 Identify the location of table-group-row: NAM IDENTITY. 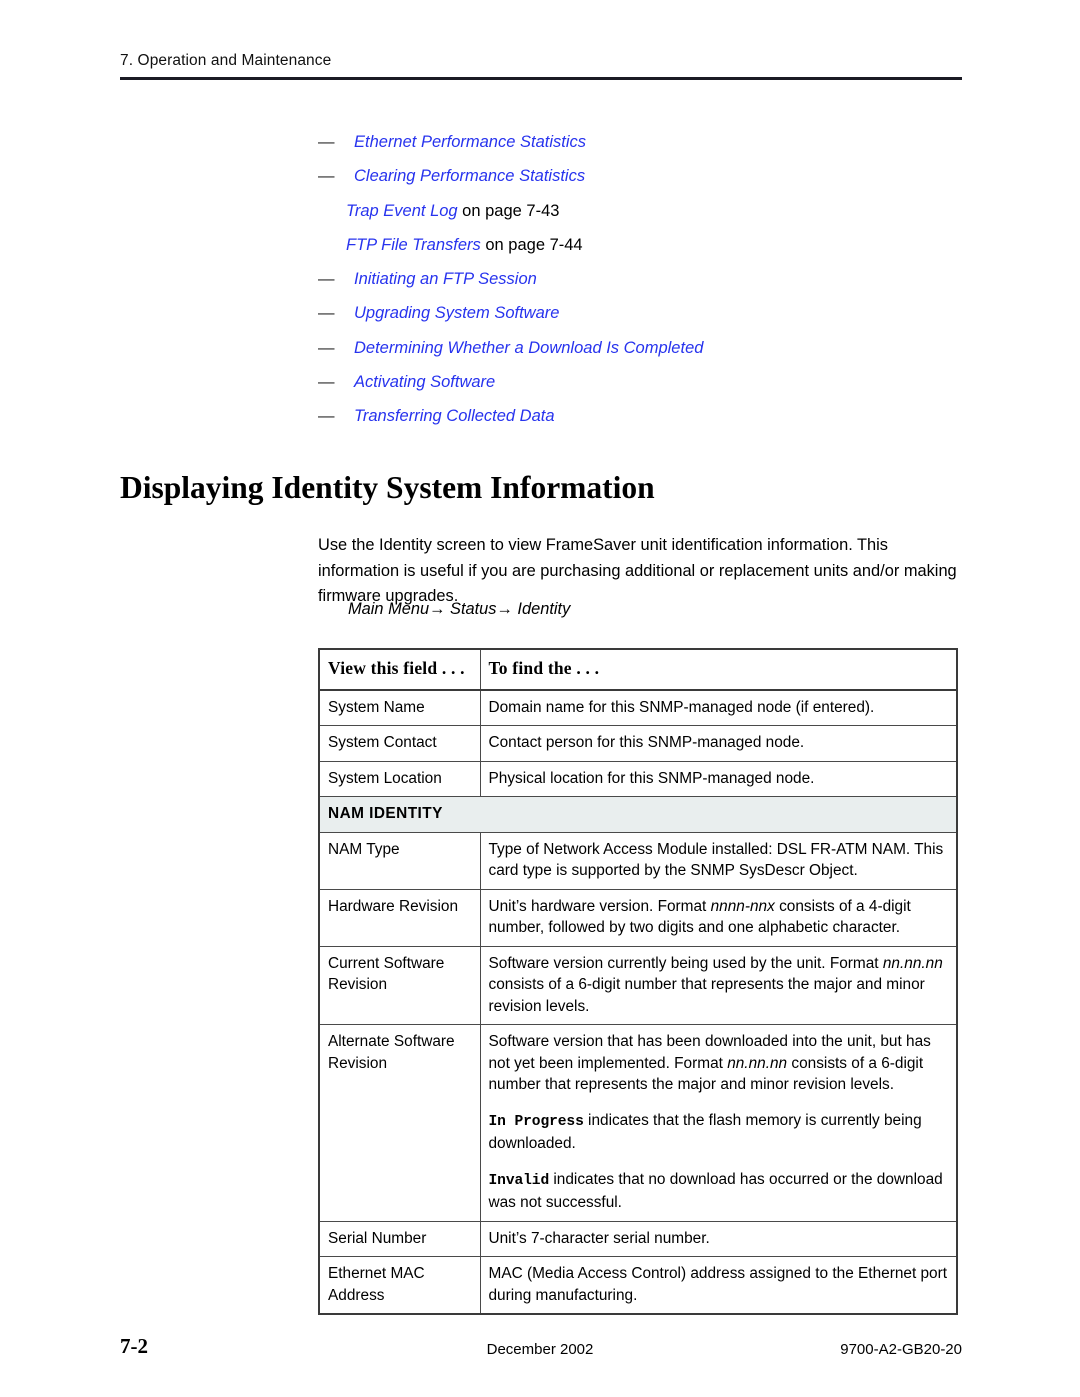
(638, 814).